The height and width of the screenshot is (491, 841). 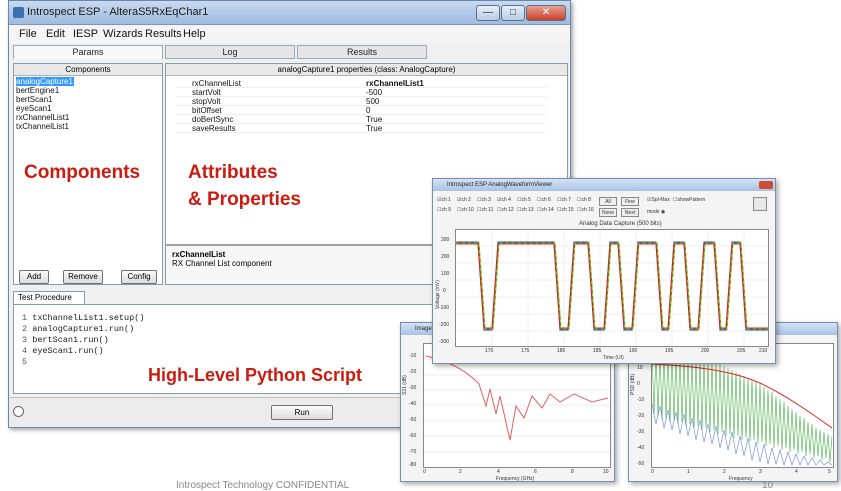 I want to click on channel-checkbox: ☐ch 10, so click(x=465, y=210).